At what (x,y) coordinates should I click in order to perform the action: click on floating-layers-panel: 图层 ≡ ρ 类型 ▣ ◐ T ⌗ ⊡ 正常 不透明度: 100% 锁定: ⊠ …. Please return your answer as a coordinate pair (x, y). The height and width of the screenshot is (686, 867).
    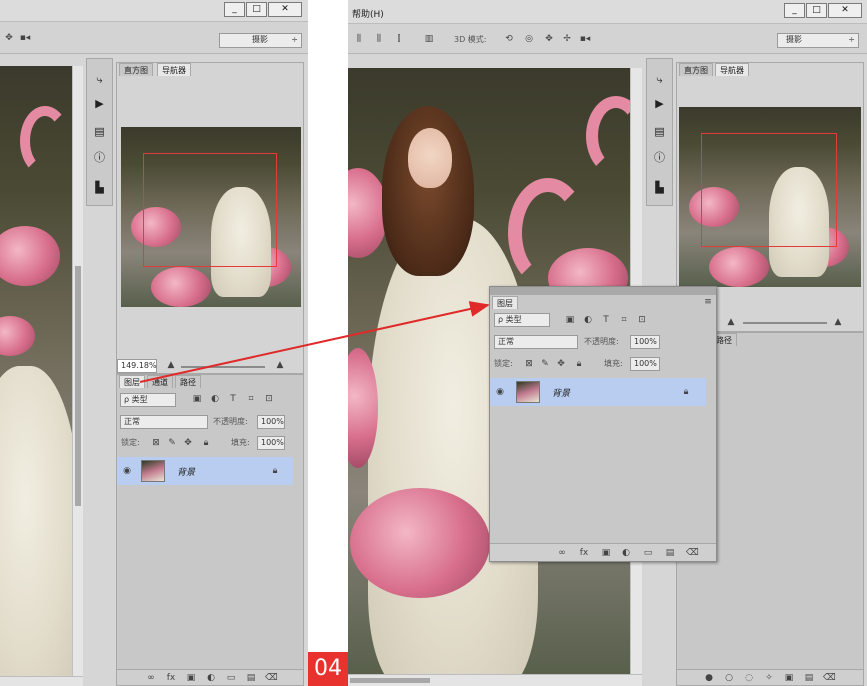
    Looking at the image, I should click on (603, 424).